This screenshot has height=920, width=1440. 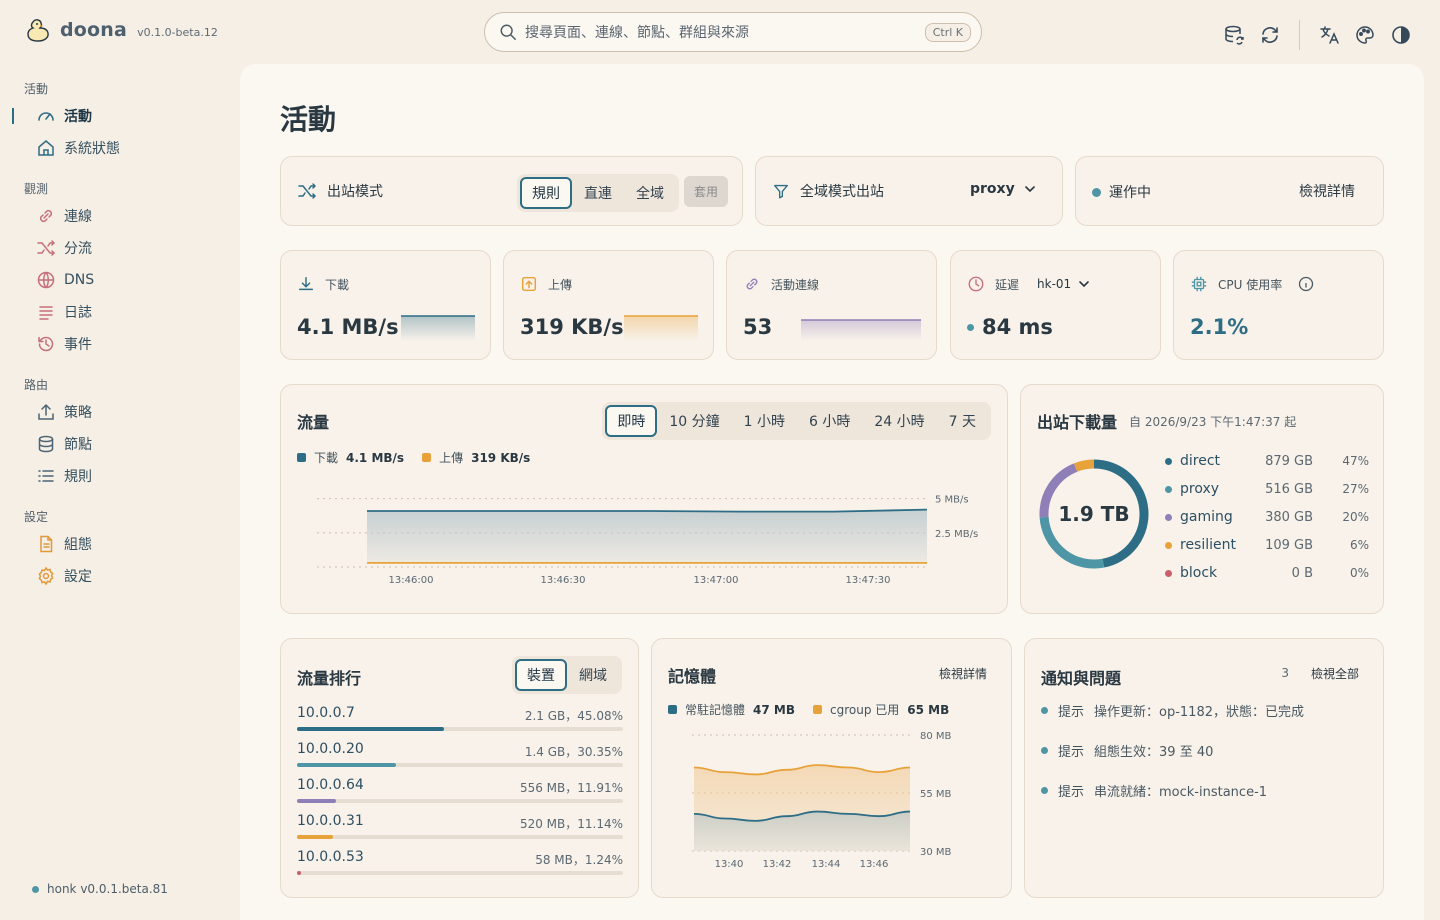 What do you see at coordinates (546, 193) in the screenshot?
I see `mode-rule: 規則` at bounding box center [546, 193].